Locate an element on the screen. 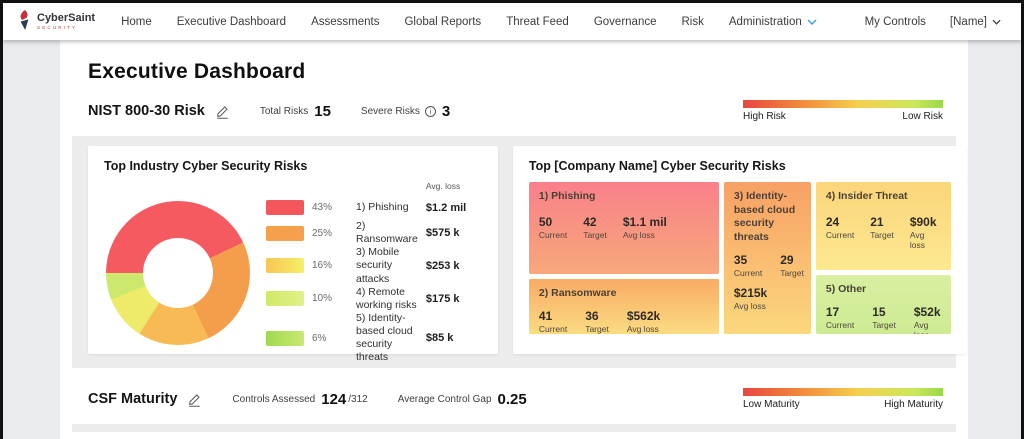 The width and height of the screenshot is (1024, 439). csf-section-title: CSF Maturity is located at coordinates (133, 399).